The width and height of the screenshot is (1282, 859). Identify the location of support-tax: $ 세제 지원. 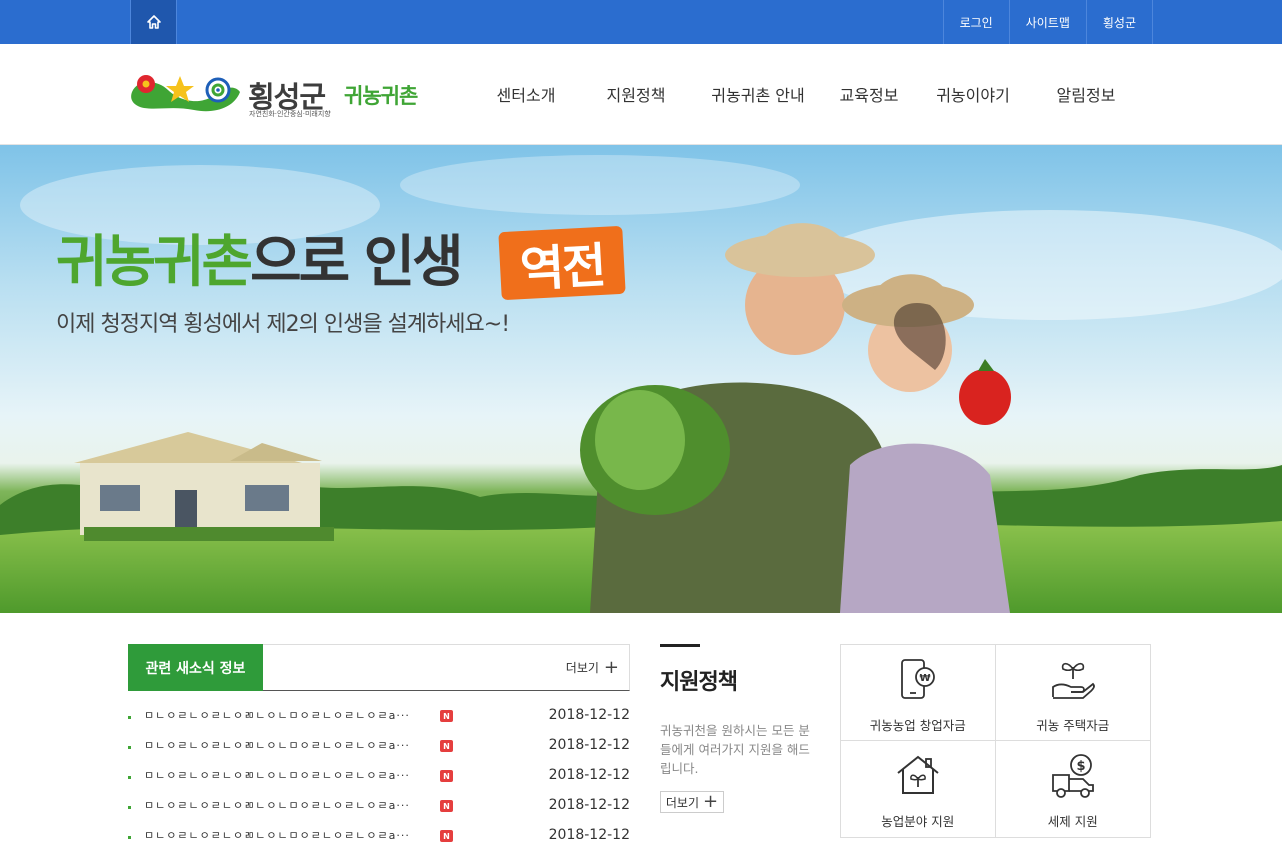
(1073, 789).